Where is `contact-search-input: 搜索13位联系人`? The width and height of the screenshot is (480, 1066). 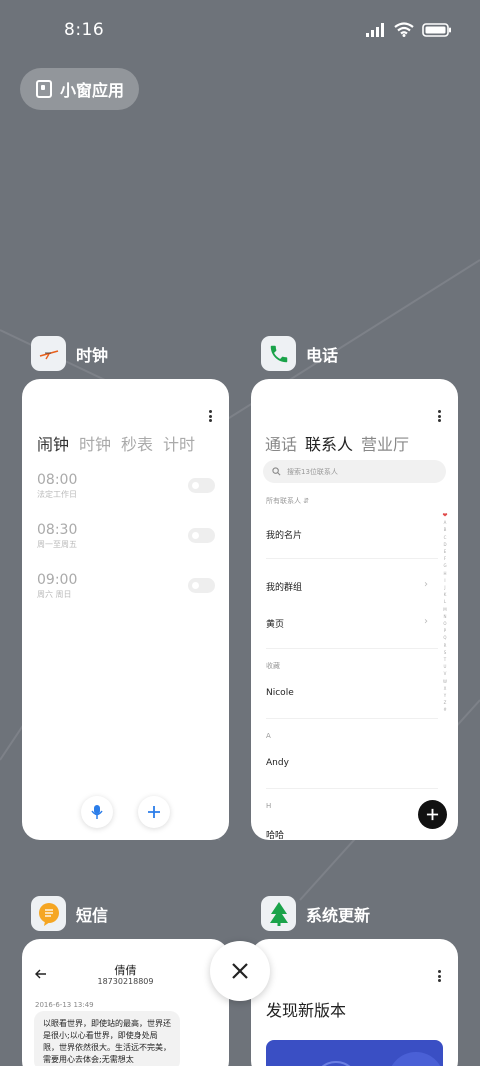
contact-search-input: 搜索13位联系人 is located at coordinates (354, 471).